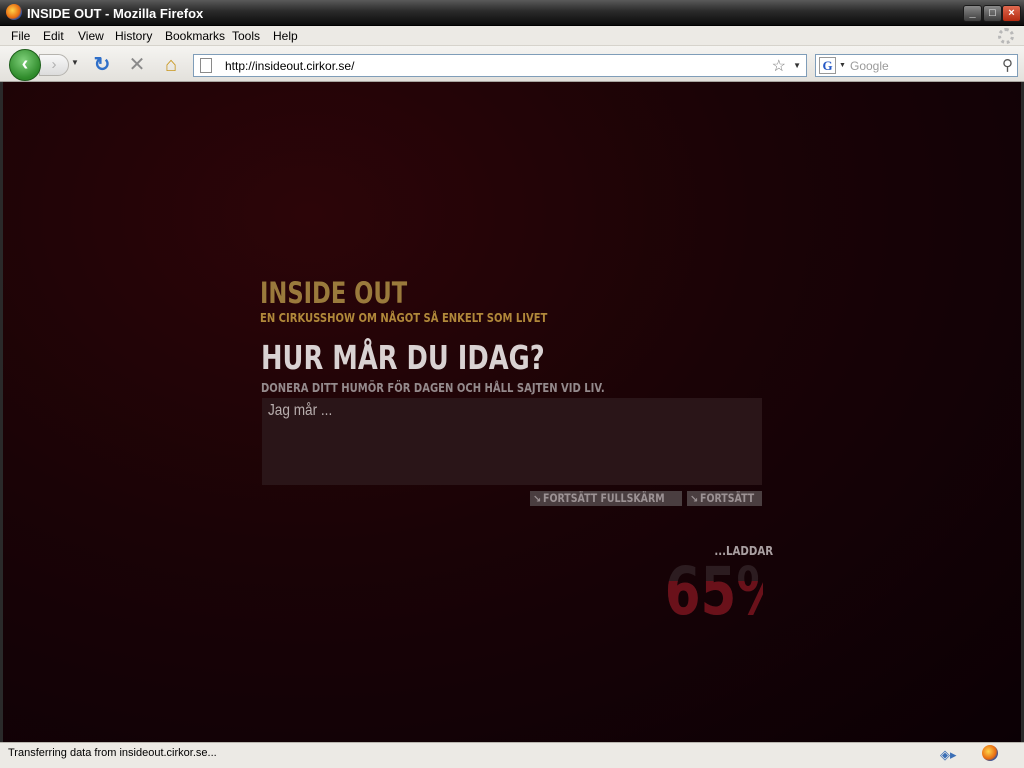 The height and width of the screenshot is (768, 1024). What do you see at coordinates (779, 66) in the screenshot?
I see `star-icon: ☆` at bounding box center [779, 66].